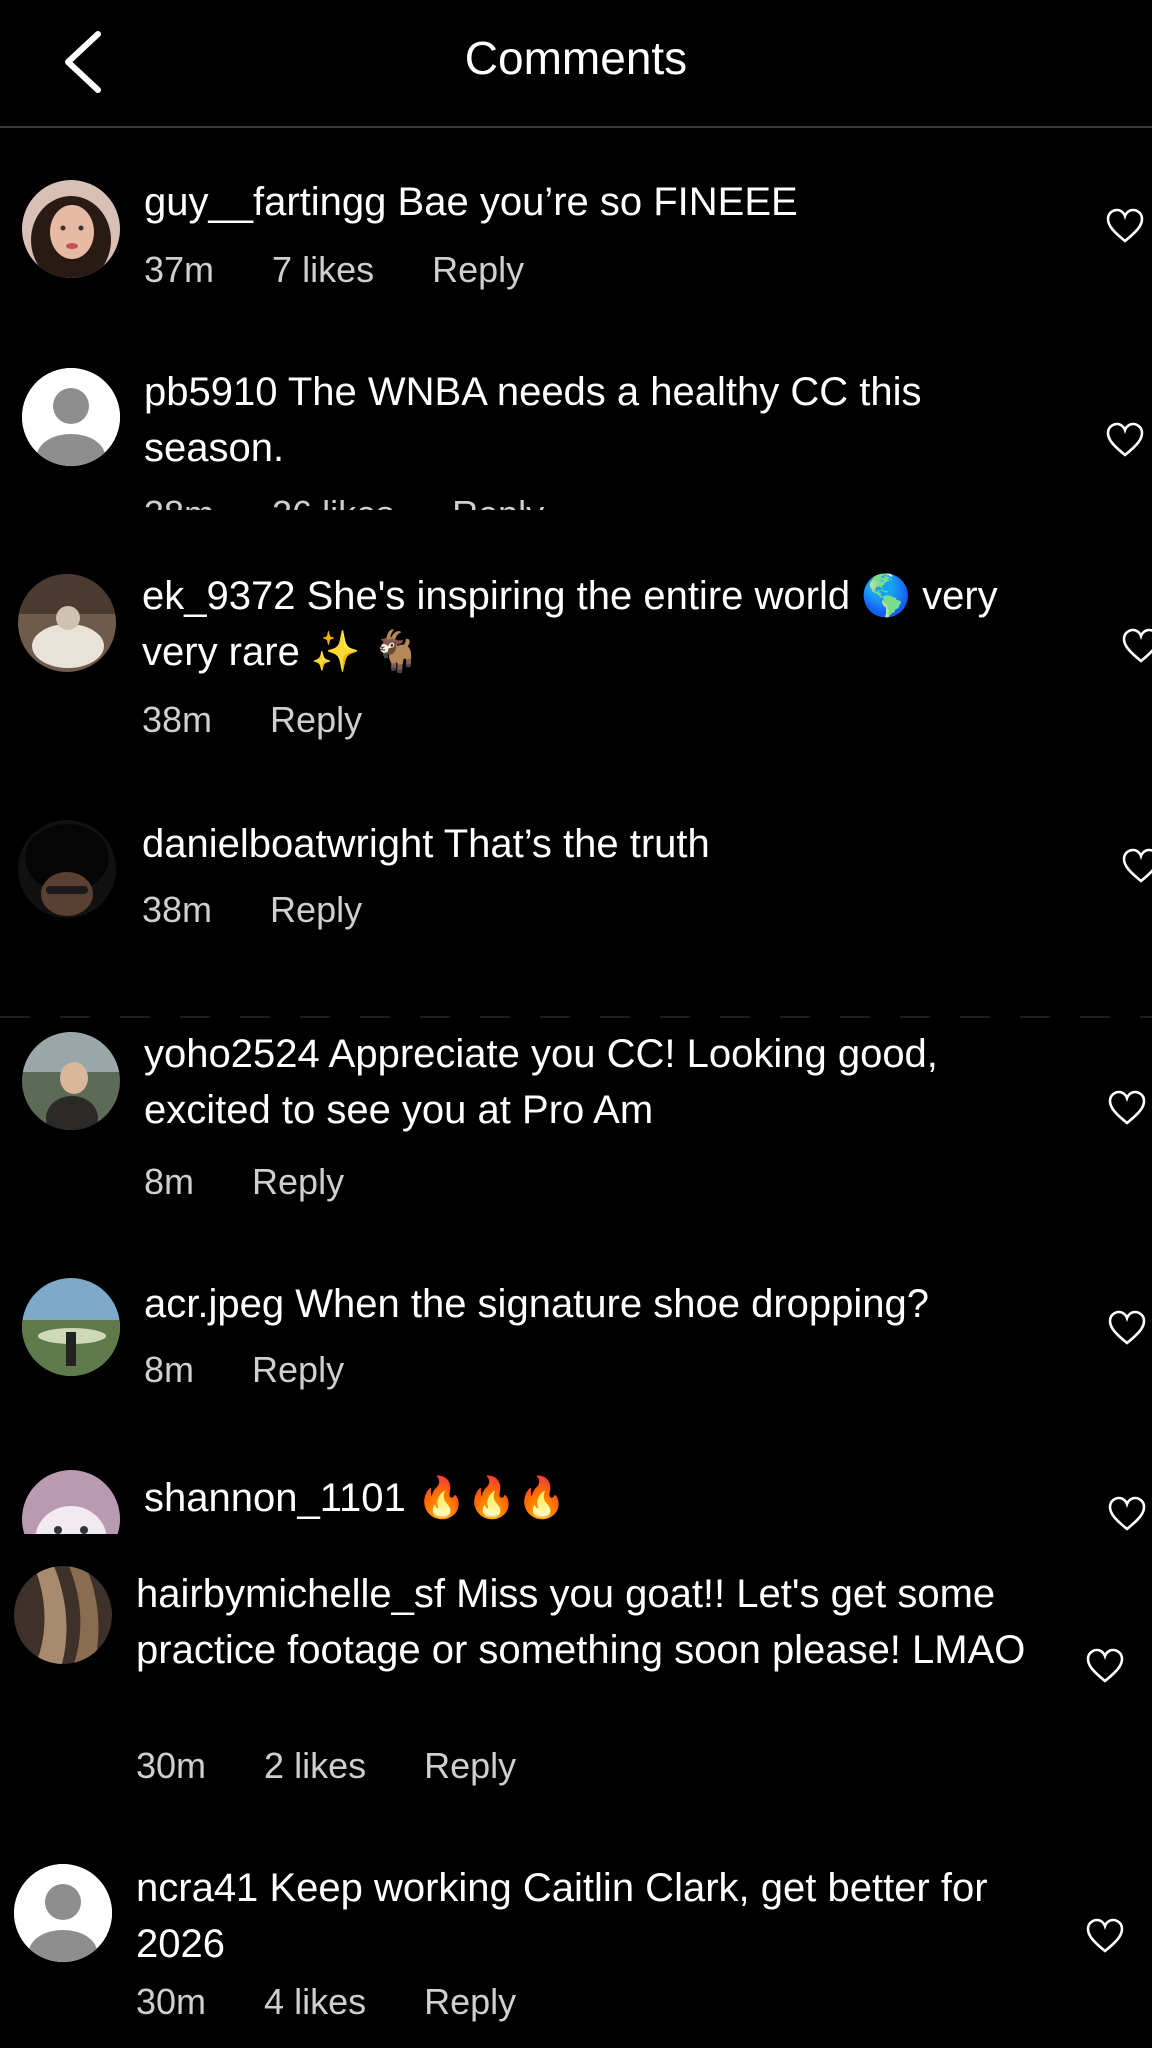 This screenshot has height=2048, width=1152. I want to click on comment-username: acr.jpeg, so click(214, 1304).